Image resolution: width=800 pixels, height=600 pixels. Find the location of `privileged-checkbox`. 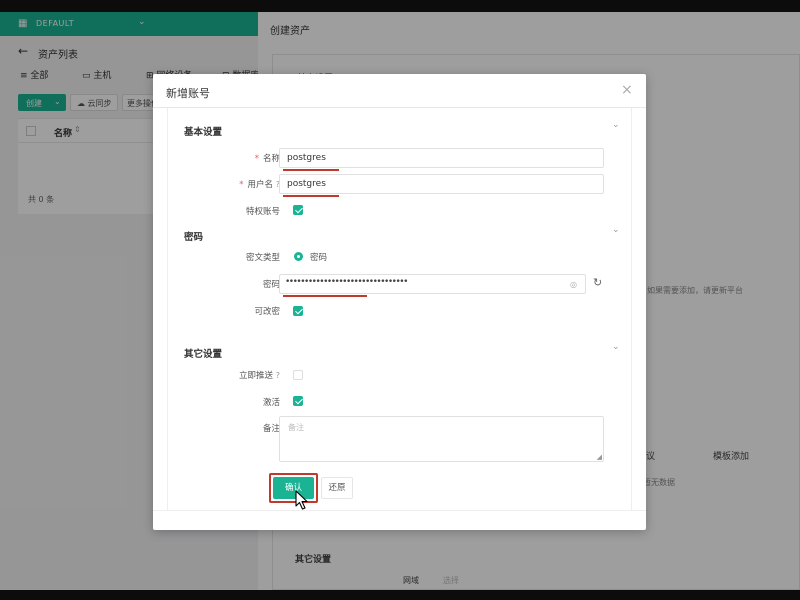

privileged-checkbox is located at coordinates (298, 210).